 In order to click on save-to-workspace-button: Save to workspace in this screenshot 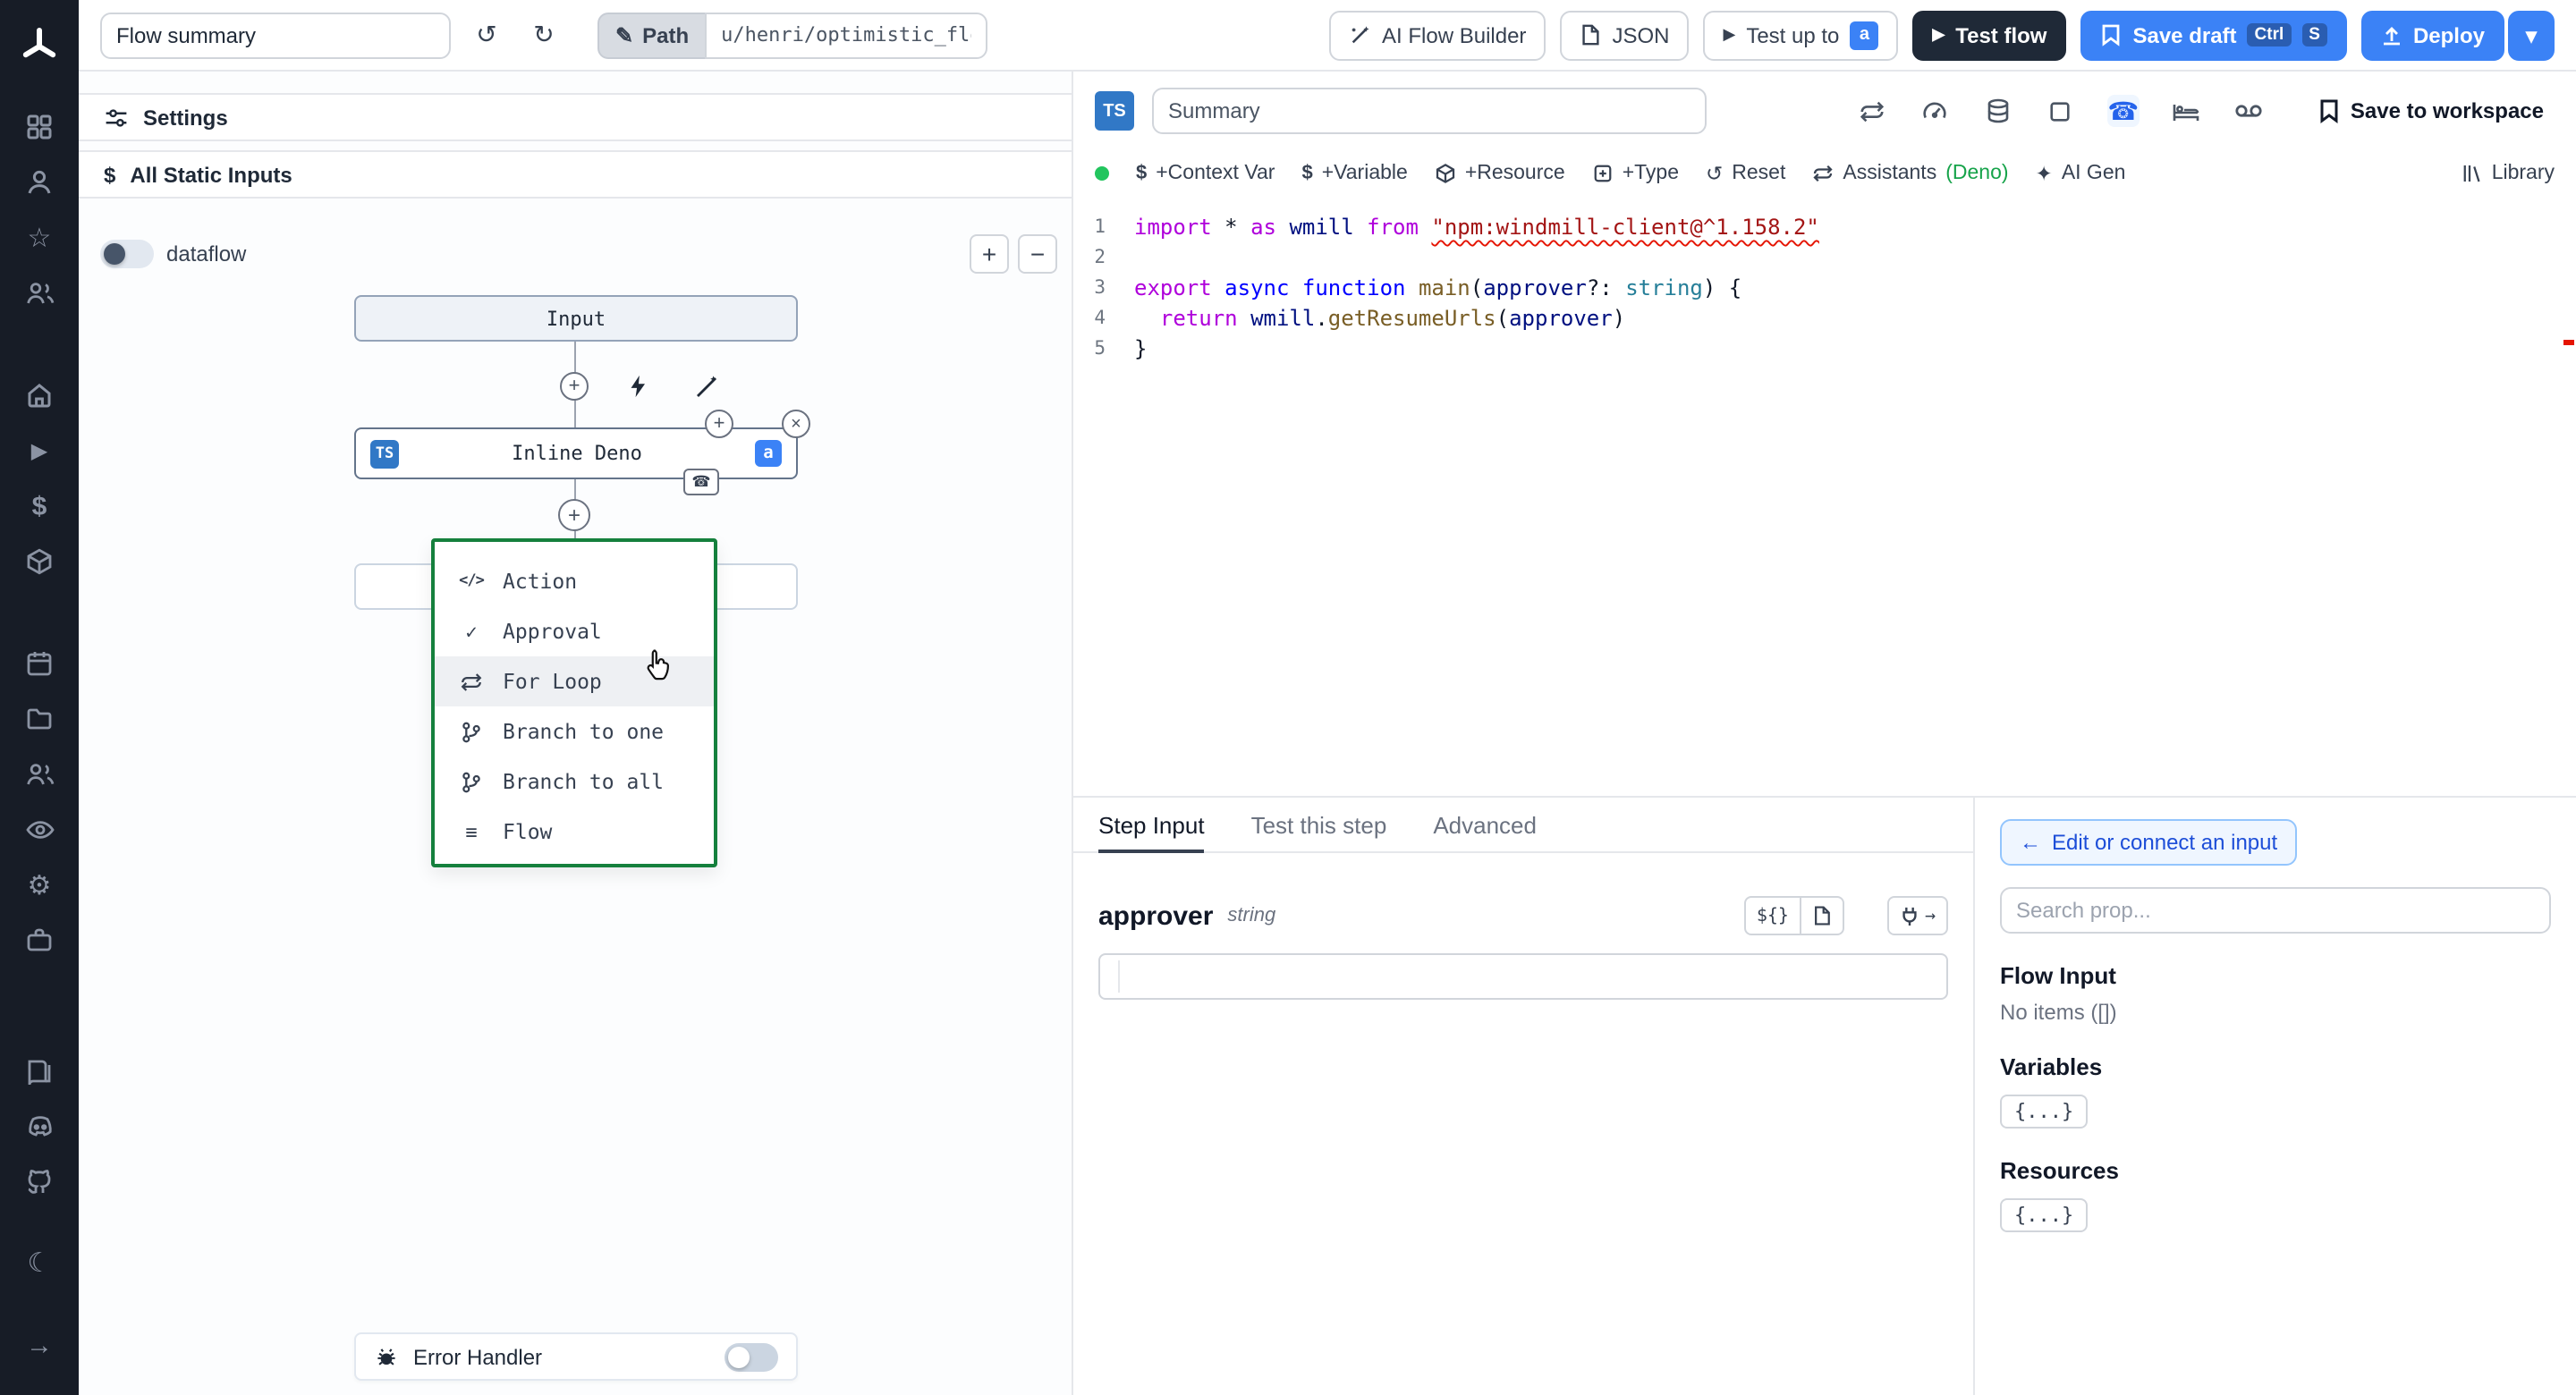, I will do `click(2431, 111)`.